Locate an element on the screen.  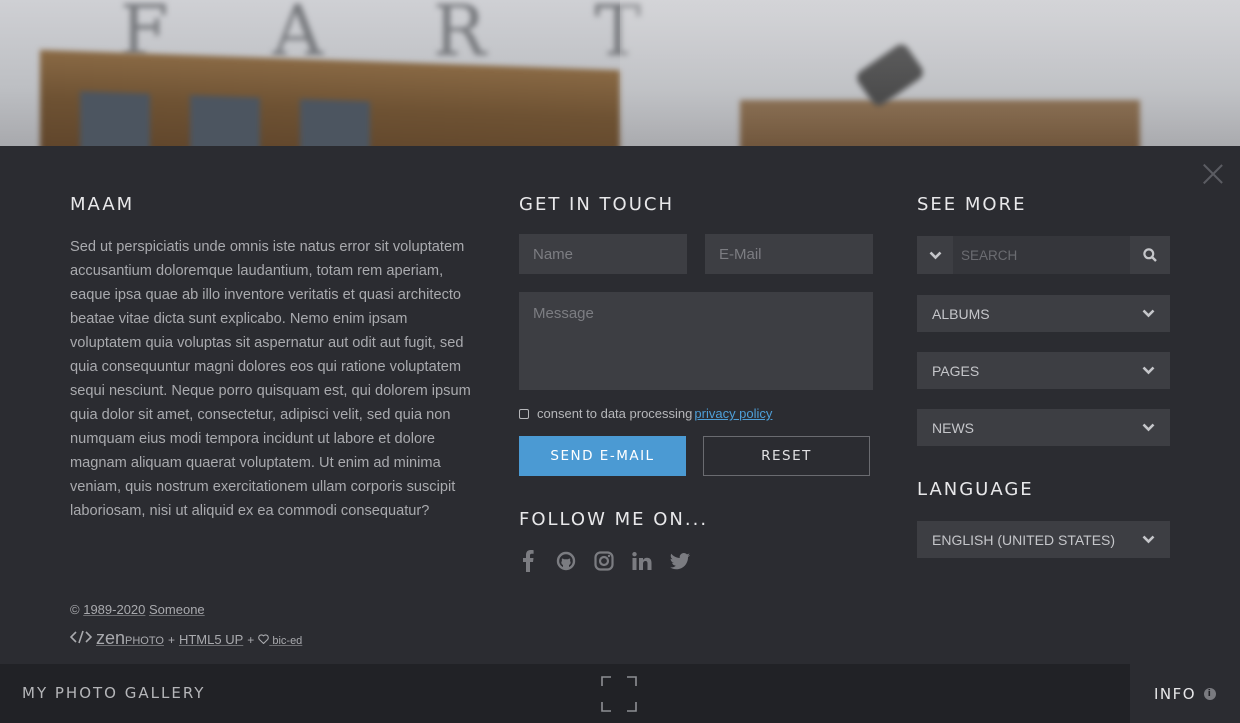
message-input is located at coordinates (696, 341).